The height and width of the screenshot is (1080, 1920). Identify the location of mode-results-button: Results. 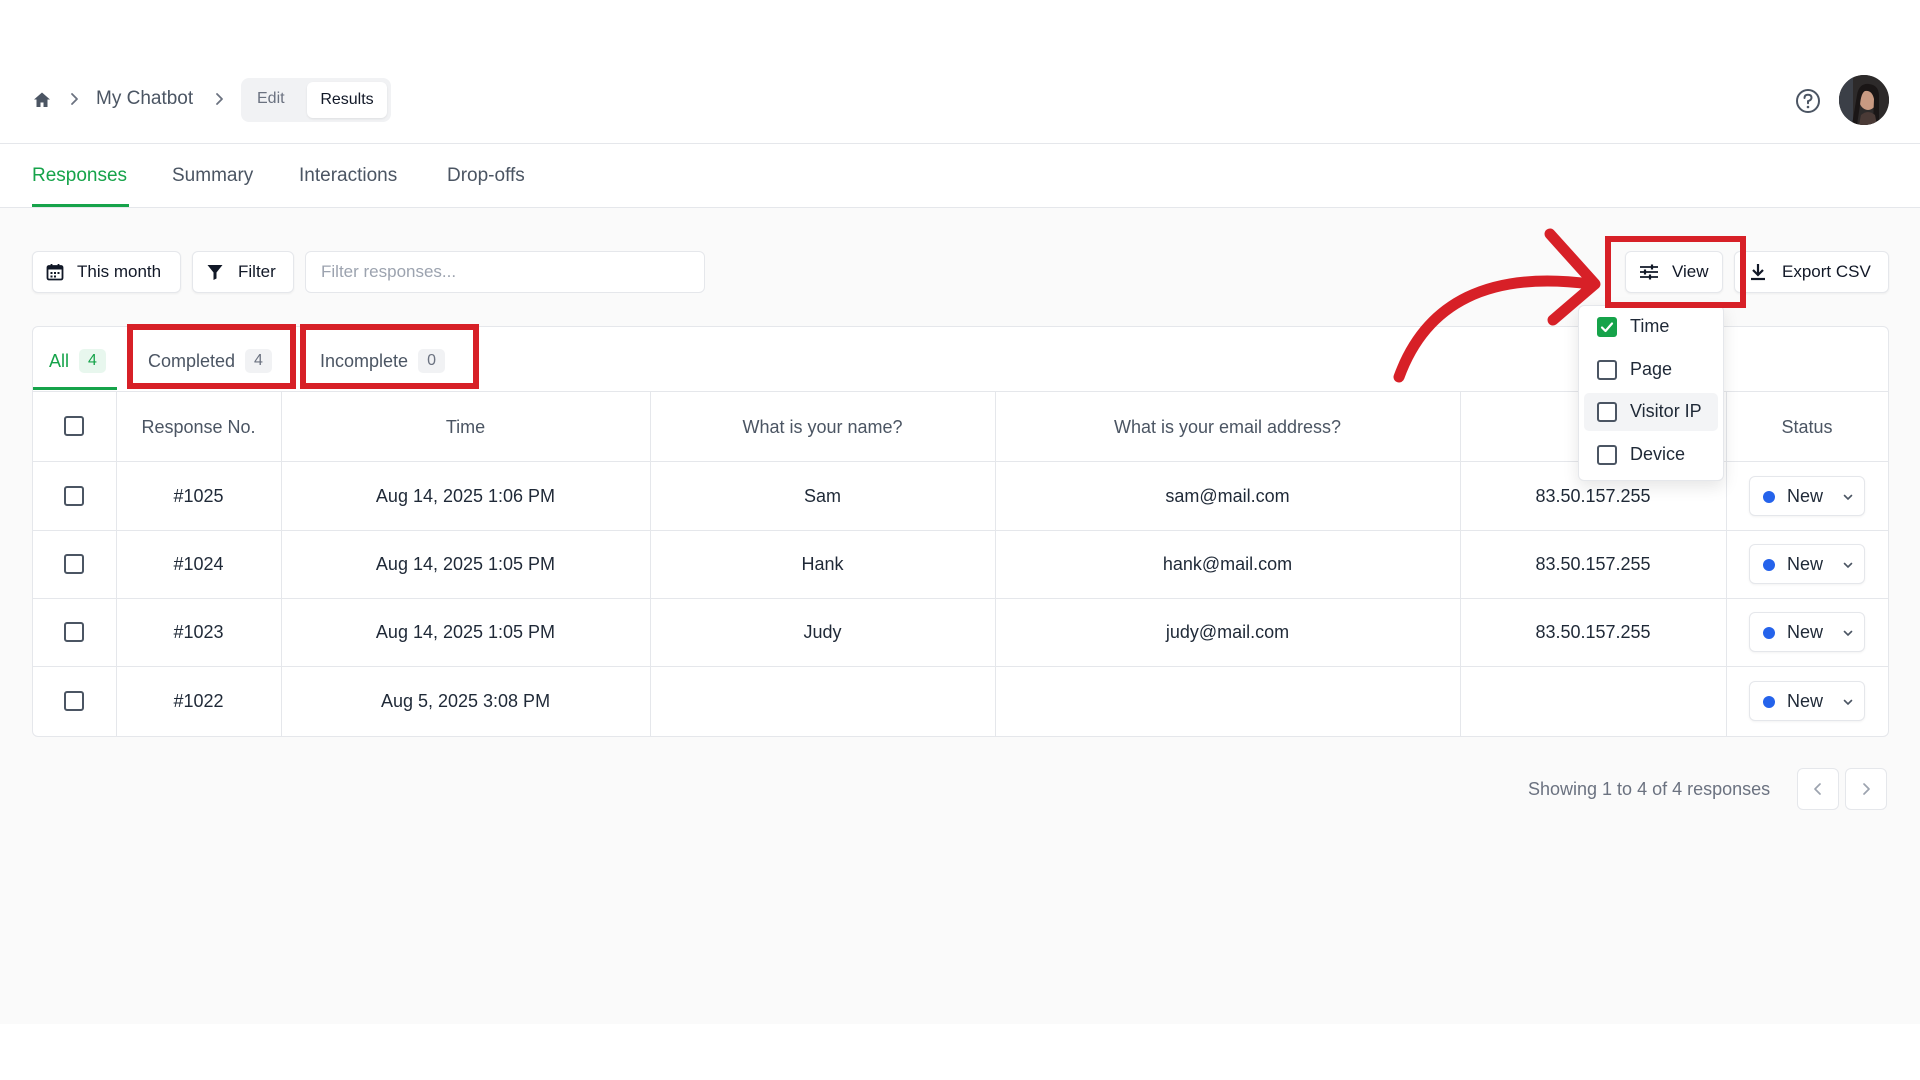
(347, 100).